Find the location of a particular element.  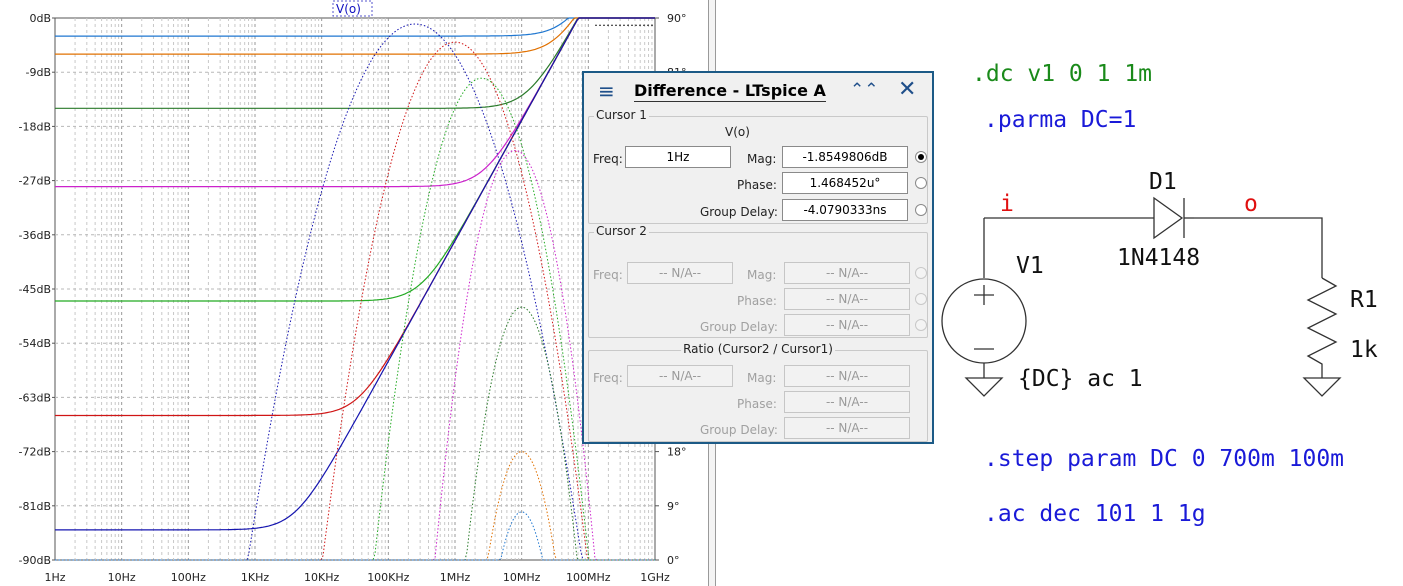

ratio-mag-label: Mag: is located at coordinates (762, 378).